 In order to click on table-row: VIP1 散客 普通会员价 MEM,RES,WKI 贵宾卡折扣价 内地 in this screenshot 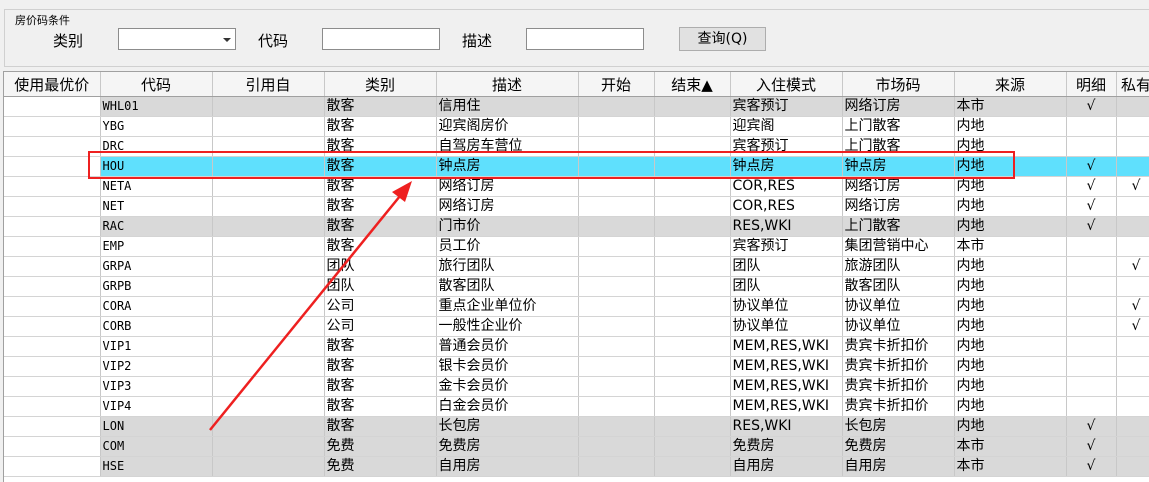, I will do `click(576, 346)`.